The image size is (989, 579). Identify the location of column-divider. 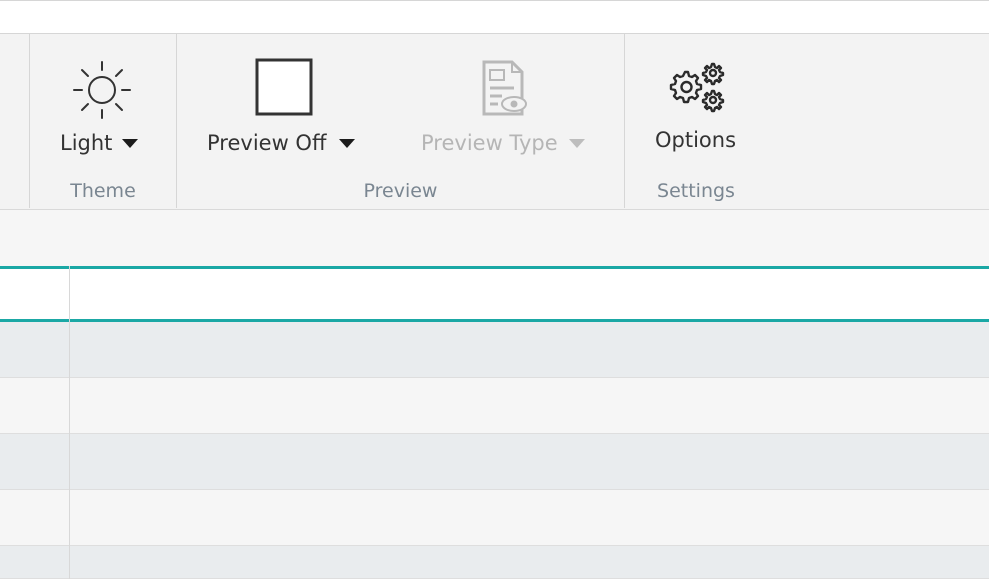
(69, 422).